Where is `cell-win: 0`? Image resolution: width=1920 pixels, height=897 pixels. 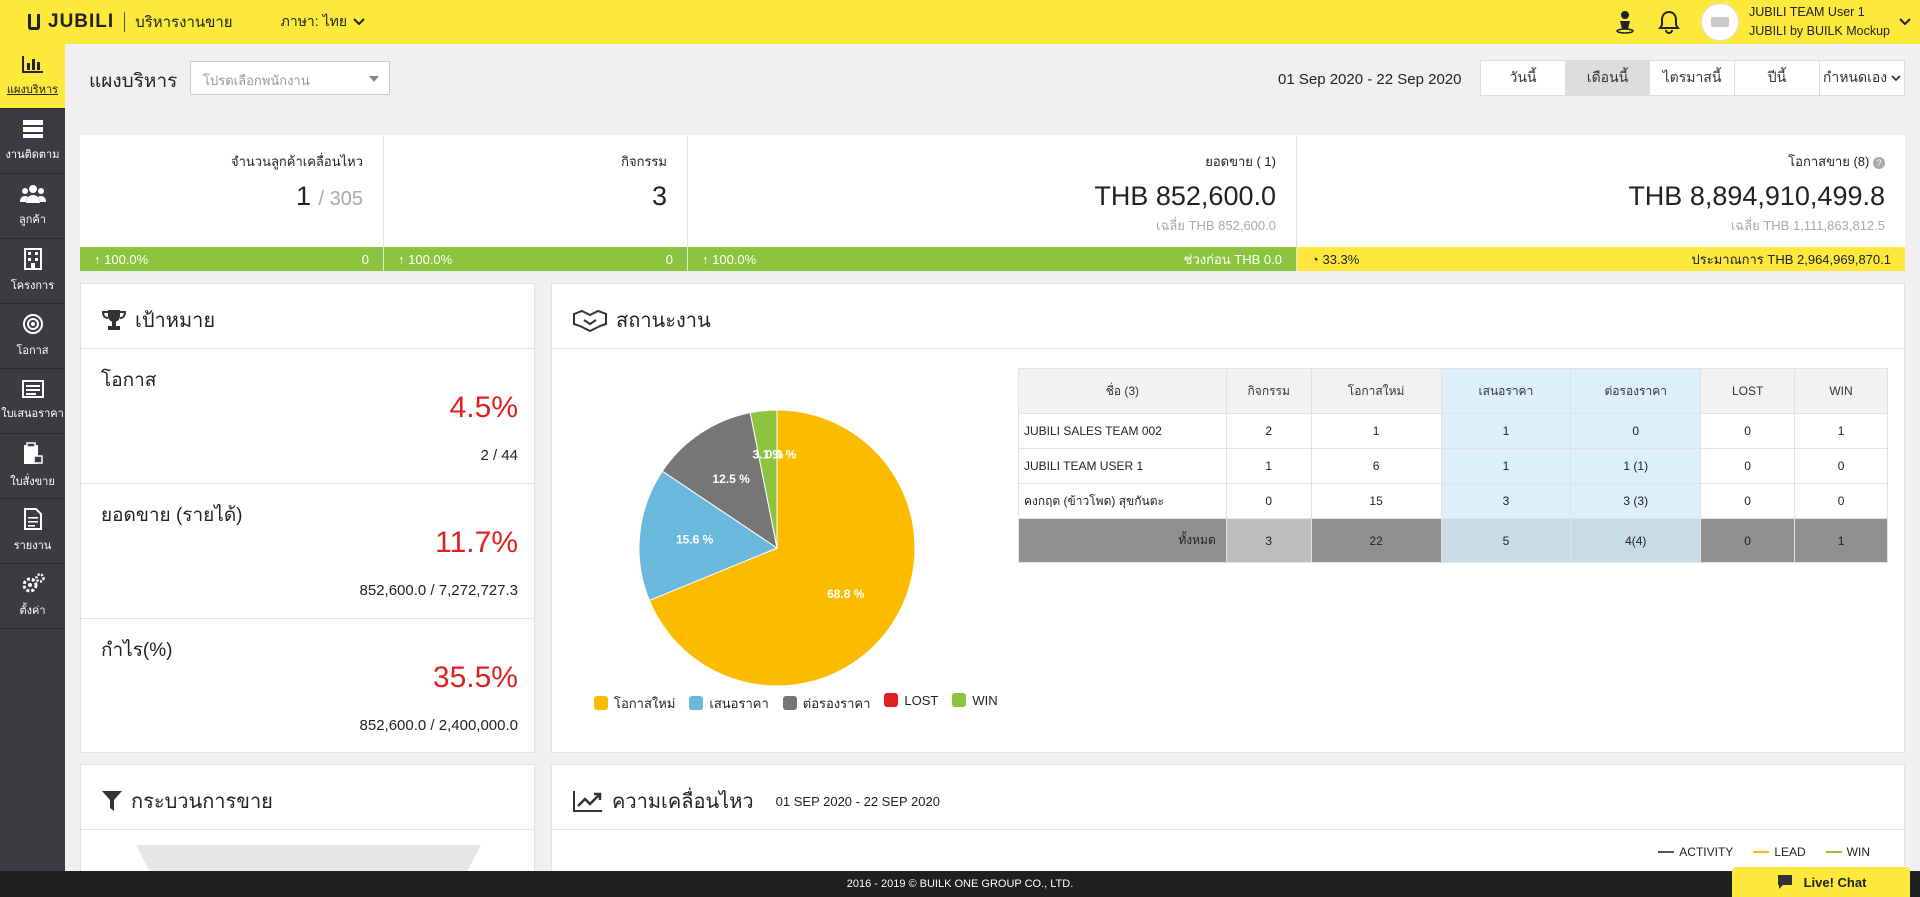
cell-win: 0 is located at coordinates (1841, 466).